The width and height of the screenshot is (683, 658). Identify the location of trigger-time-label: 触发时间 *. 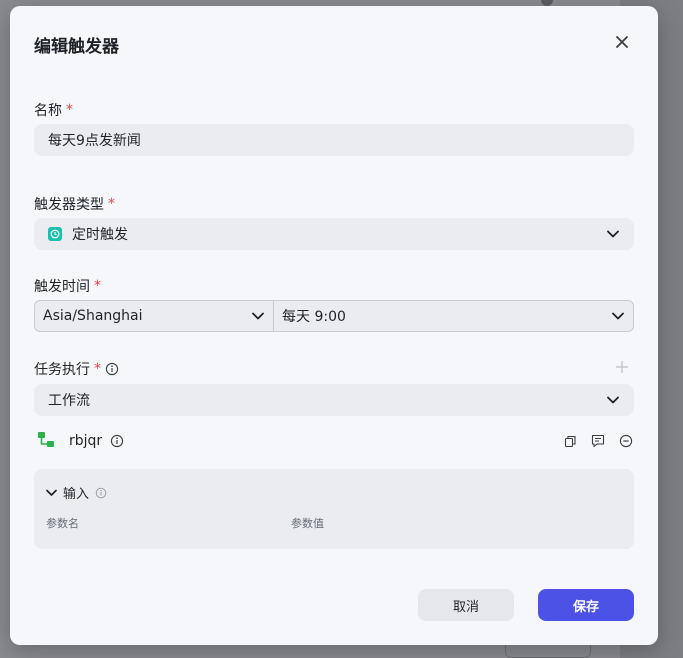
(67, 286).